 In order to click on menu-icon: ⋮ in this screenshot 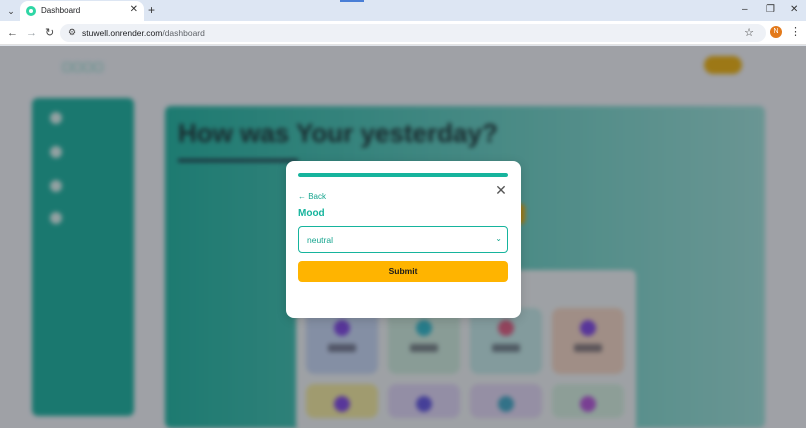, I will do `click(795, 32)`.